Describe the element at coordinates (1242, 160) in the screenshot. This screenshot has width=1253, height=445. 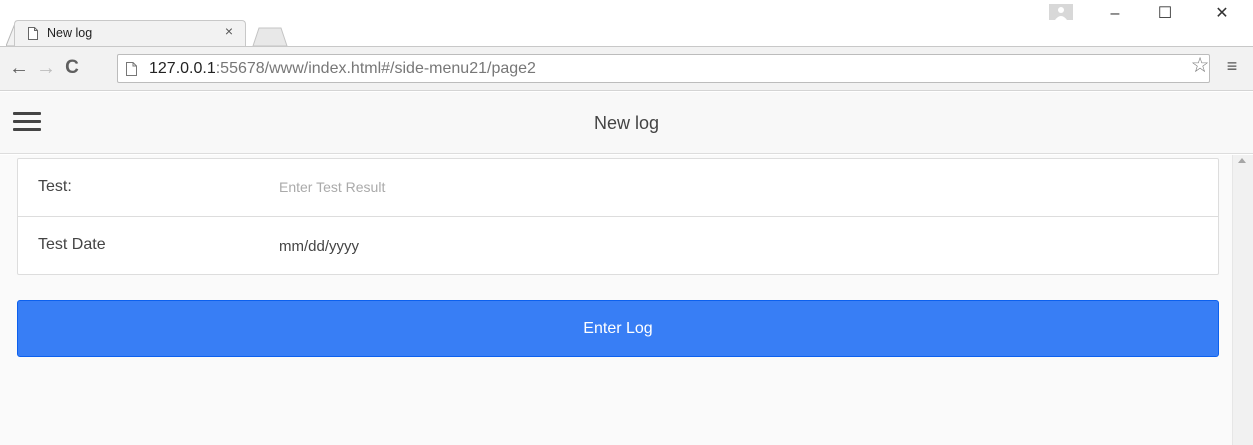
I see `scroll-up-arrow-icon` at that location.